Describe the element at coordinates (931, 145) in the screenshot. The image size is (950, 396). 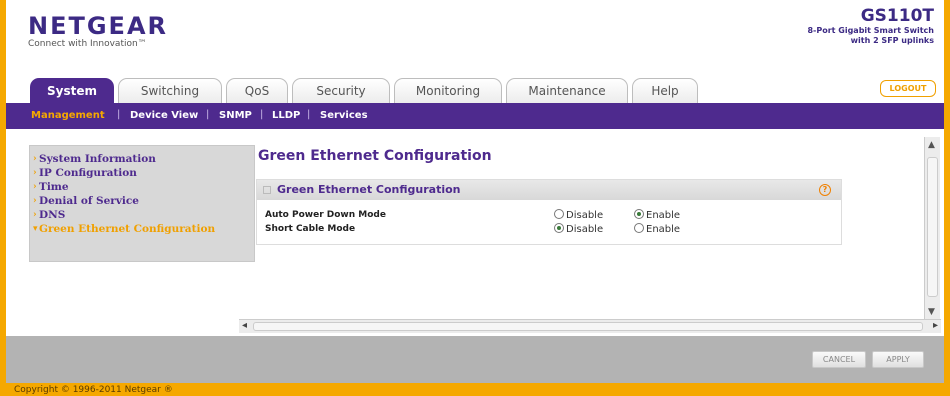
I see `scroll-up-icon: ▲` at that location.